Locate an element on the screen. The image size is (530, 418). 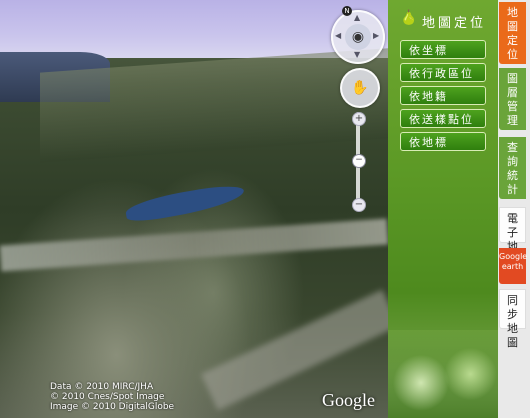
sky is located at coordinates (194, 29).